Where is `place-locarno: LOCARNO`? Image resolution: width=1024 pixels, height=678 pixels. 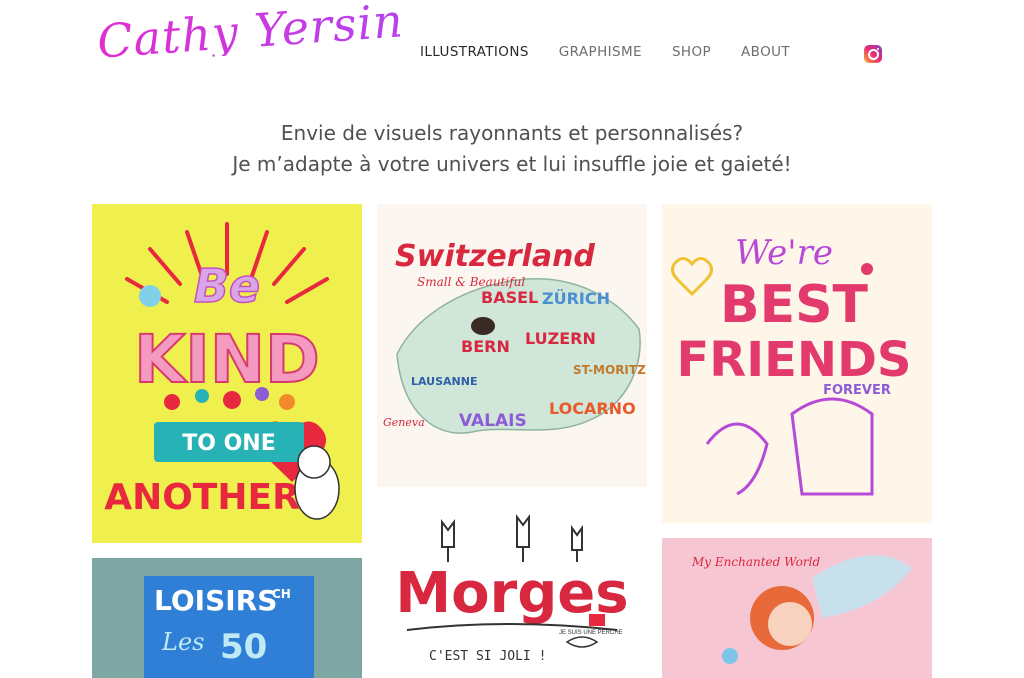
place-locarno: LOCARNO is located at coordinates (592, 408).